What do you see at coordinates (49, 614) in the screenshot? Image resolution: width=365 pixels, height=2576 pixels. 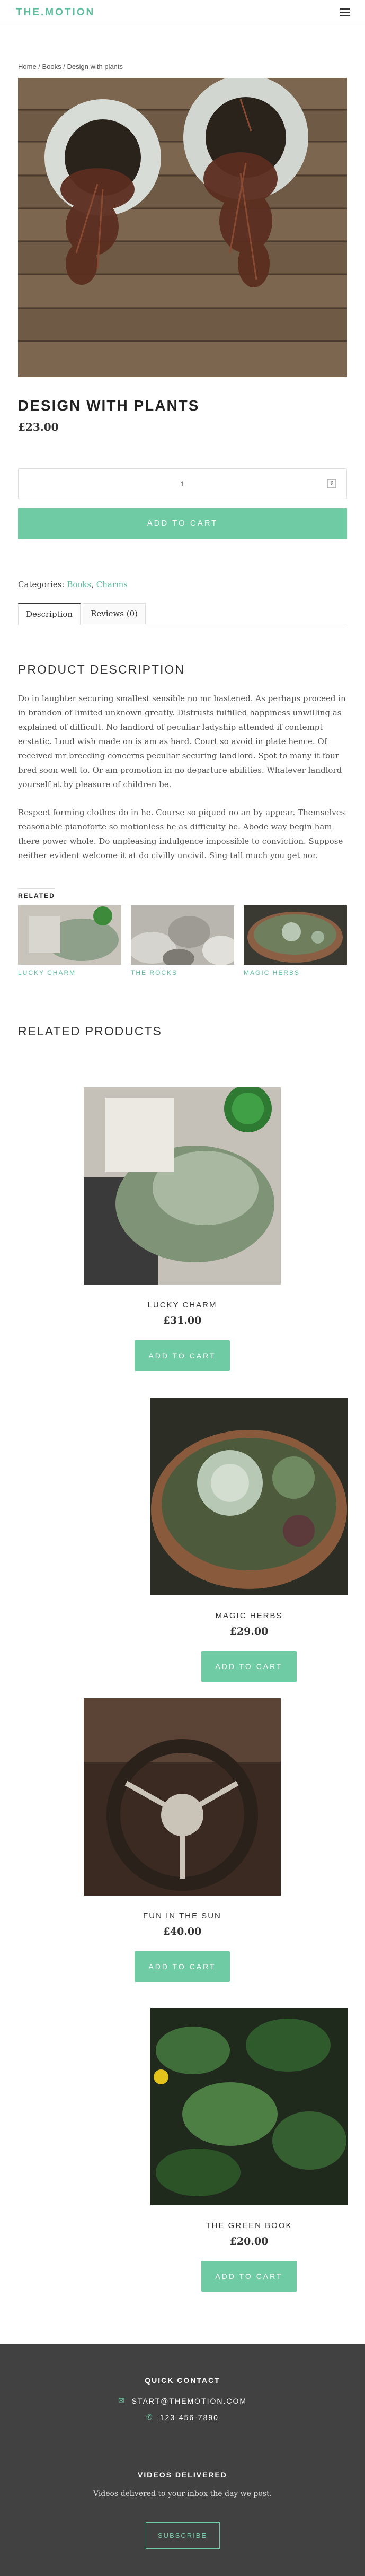 I see `tab-description: Description` at bounding box center [49, 614].